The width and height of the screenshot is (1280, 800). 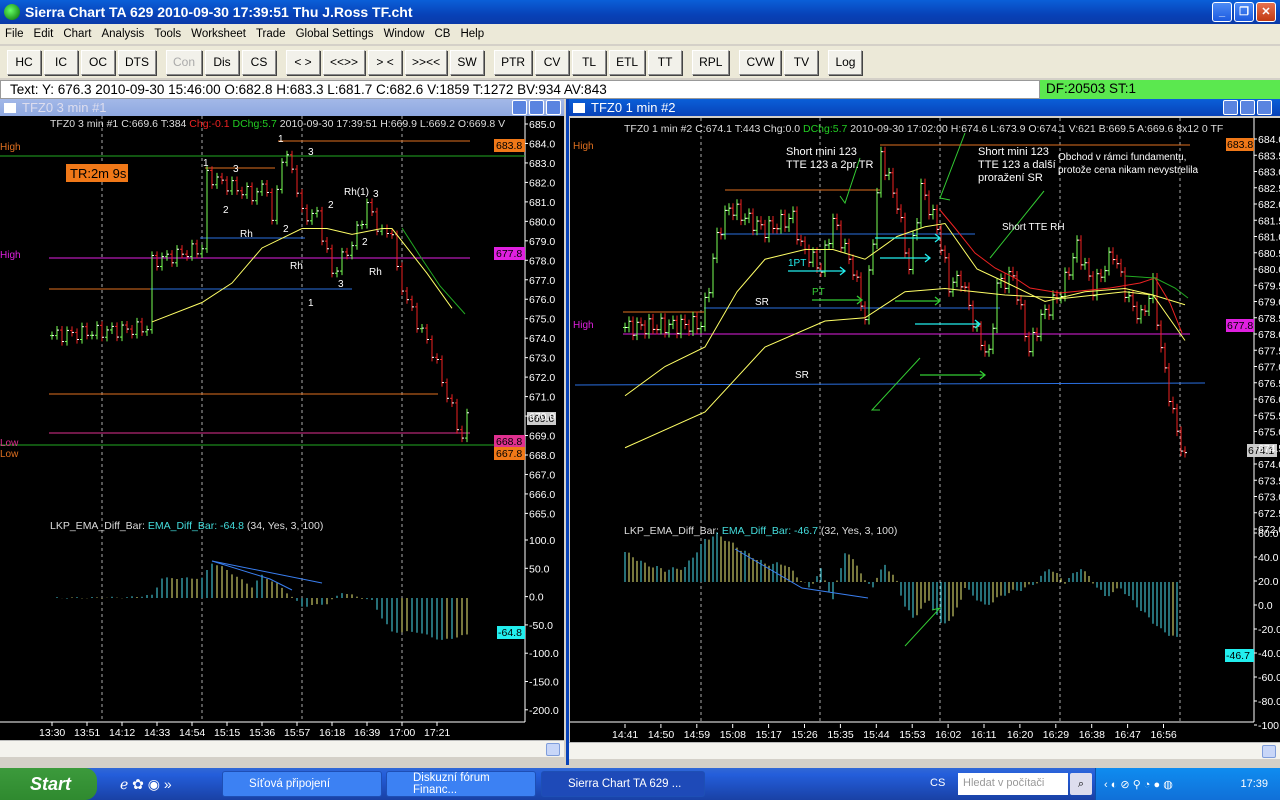 I want to click on menu-worksheet: Worksheet, so click(x=218, y=34).